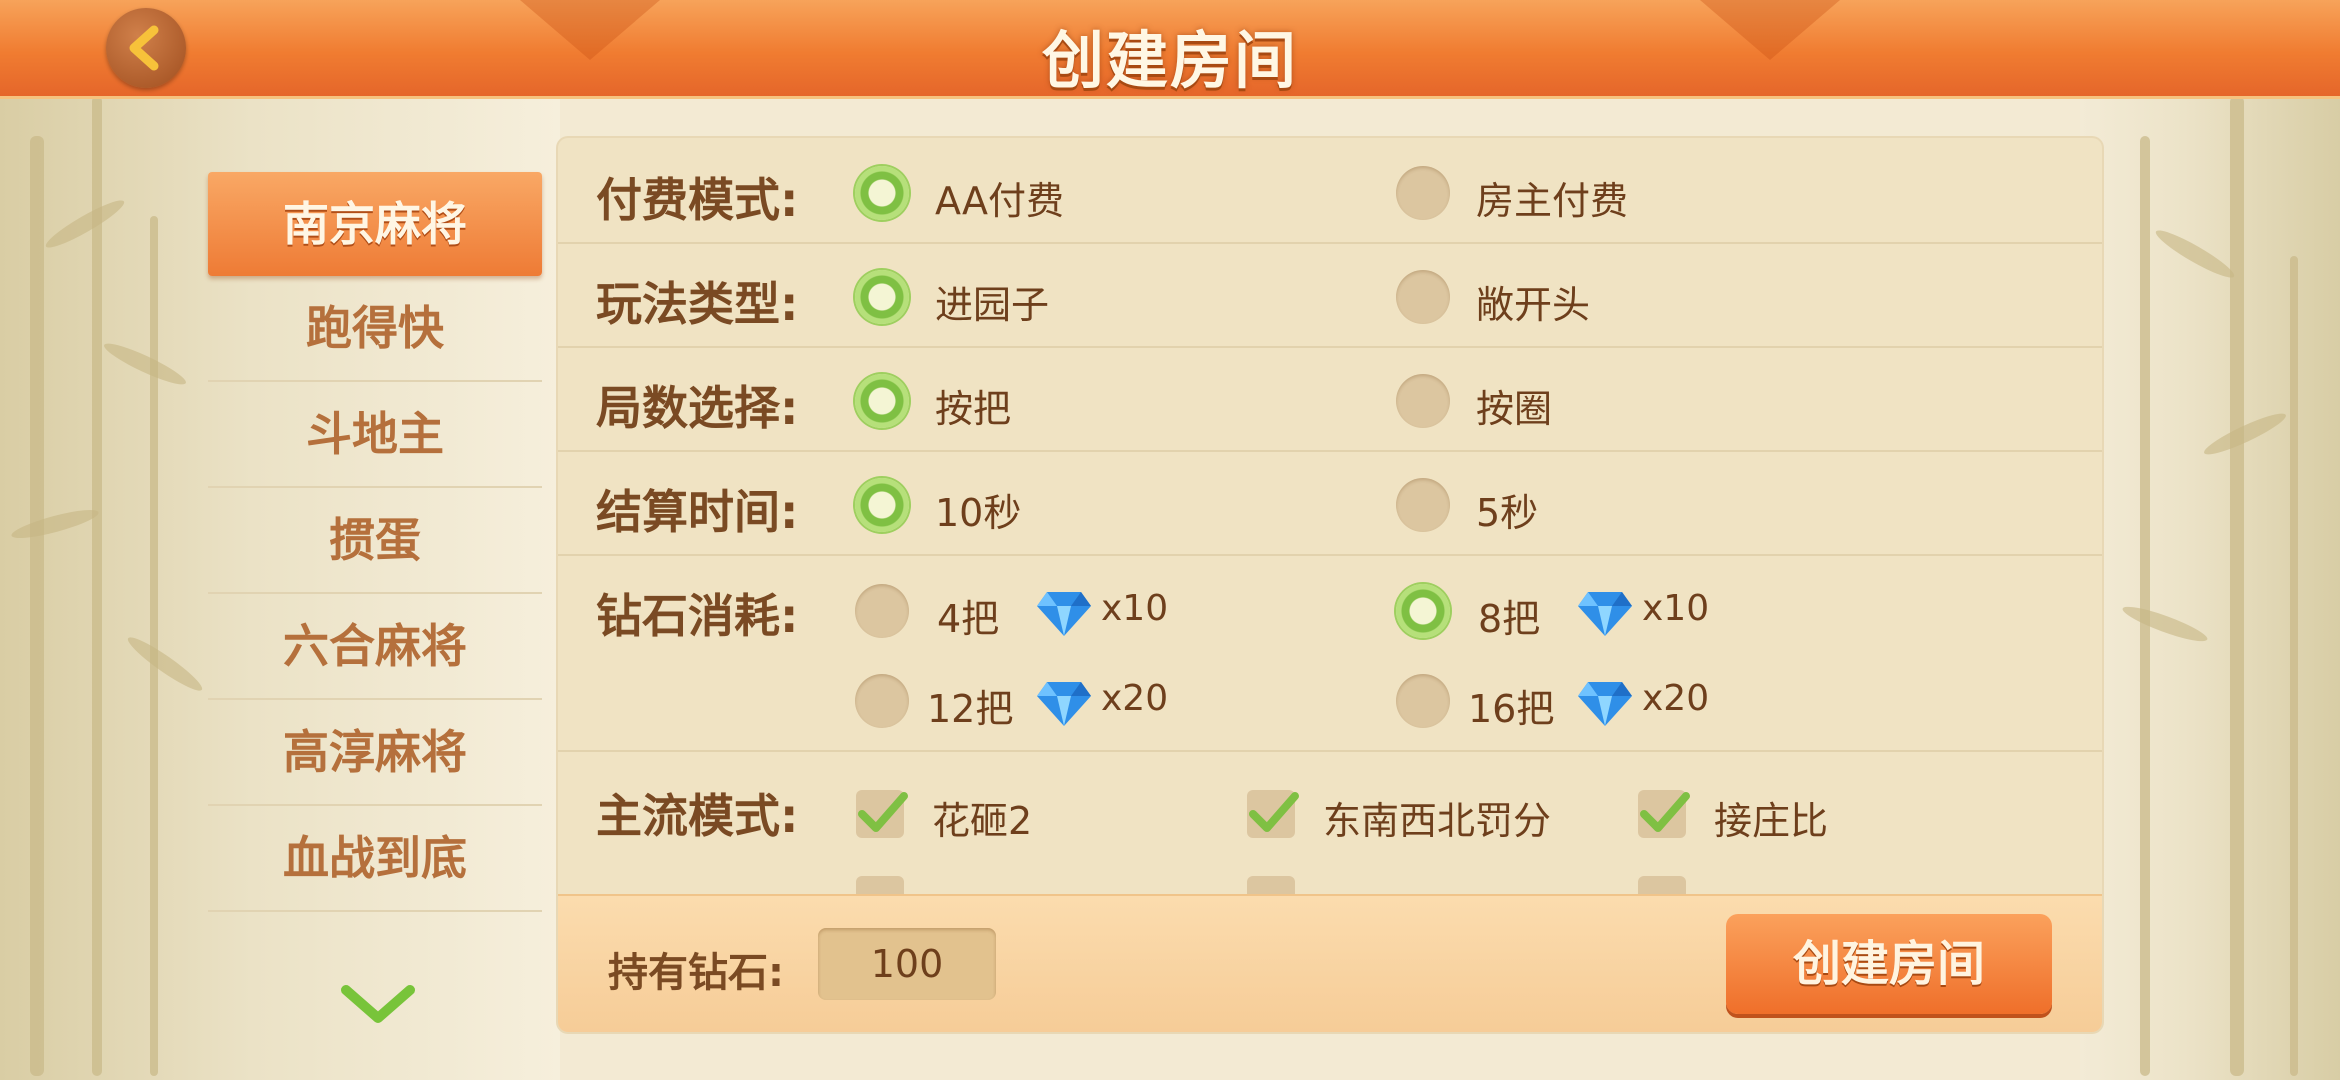 The width and height of the screenshot is (2340, 1080). What do you see at coordinates (907, 964) in the screenshot?
I see `diamonds-held-value: 100` at bounding box center [907, 964].